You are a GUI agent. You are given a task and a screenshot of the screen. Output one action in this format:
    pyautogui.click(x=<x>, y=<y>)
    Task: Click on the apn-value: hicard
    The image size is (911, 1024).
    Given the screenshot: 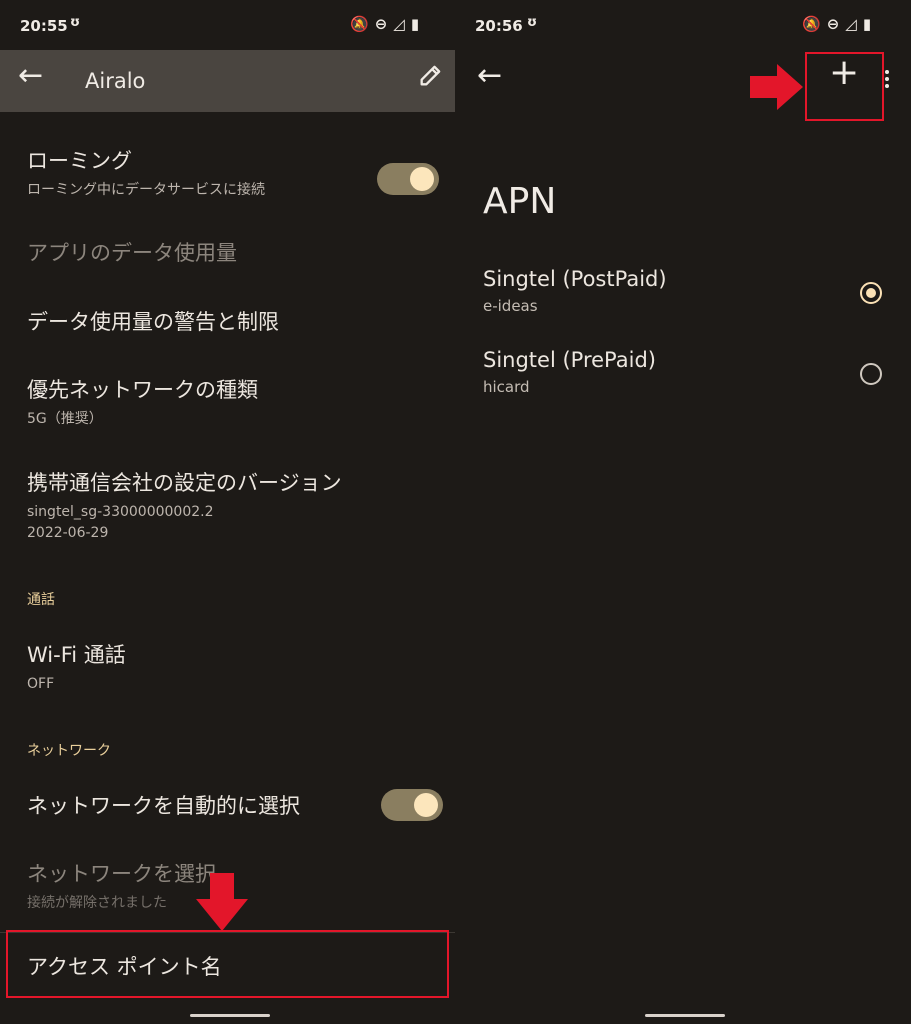 What is the action you would take?
    pyautogui.click(x=506, y=387)
    